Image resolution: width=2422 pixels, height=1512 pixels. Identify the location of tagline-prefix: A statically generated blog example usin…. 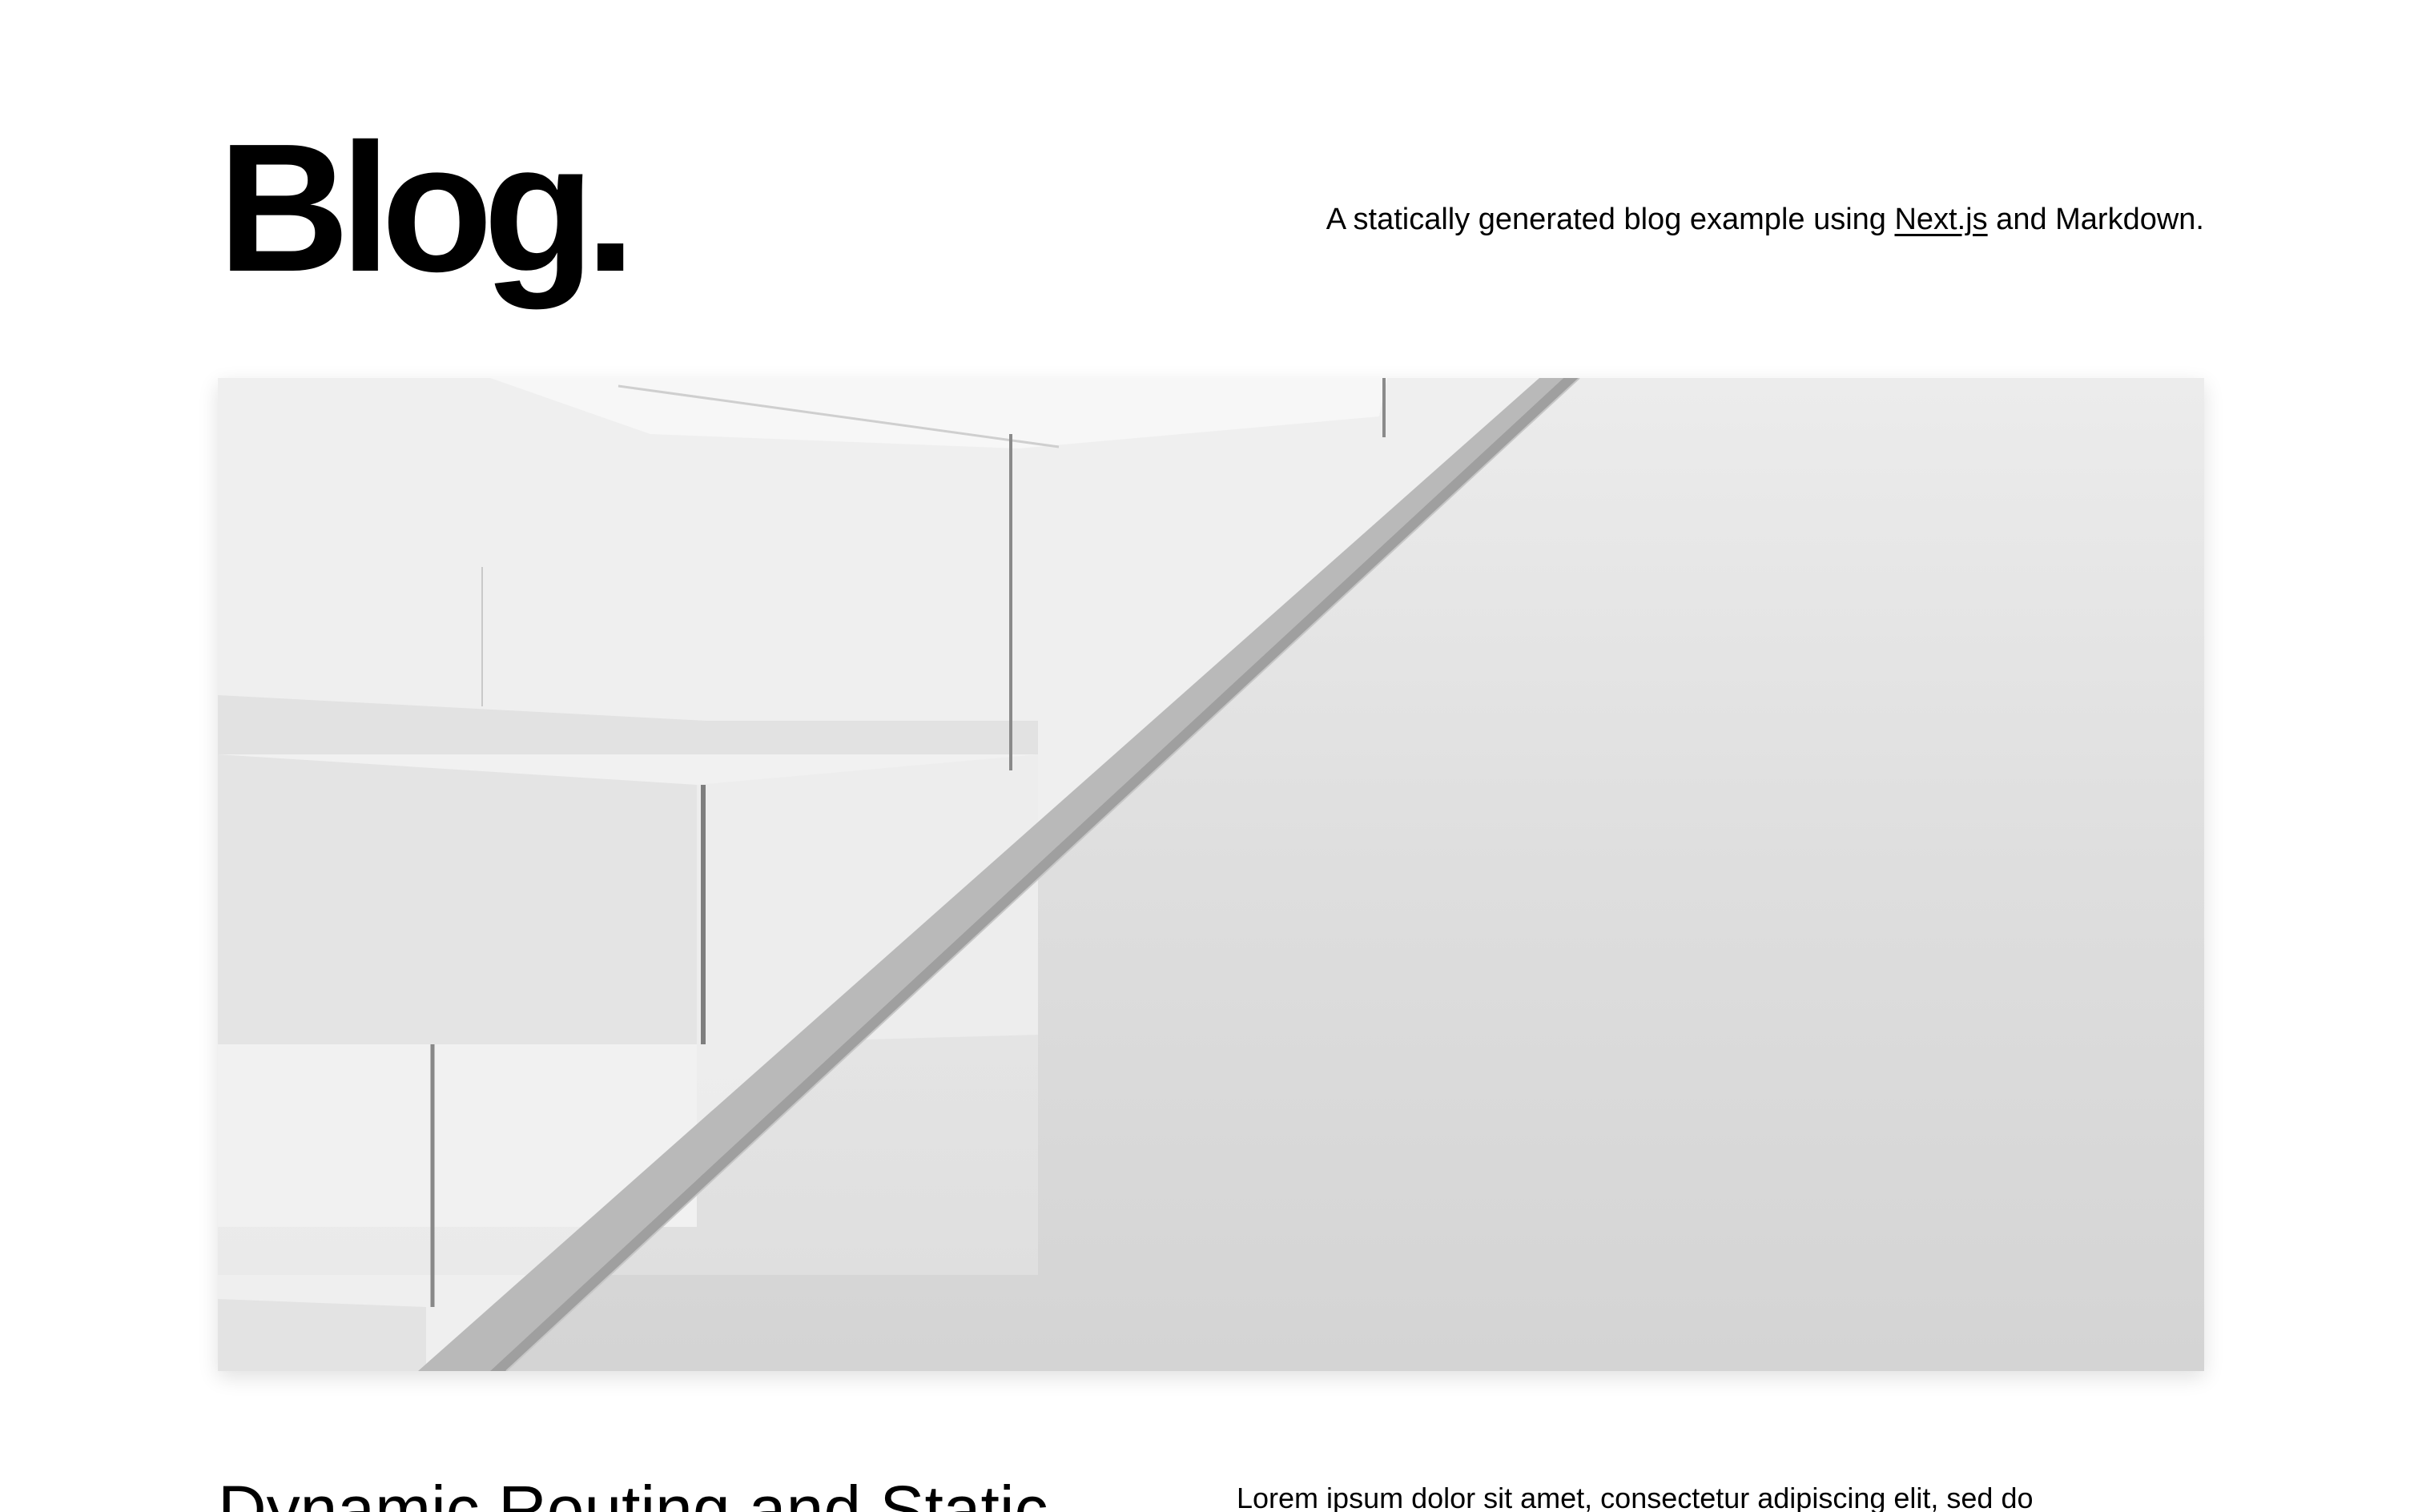
(1610, 219).